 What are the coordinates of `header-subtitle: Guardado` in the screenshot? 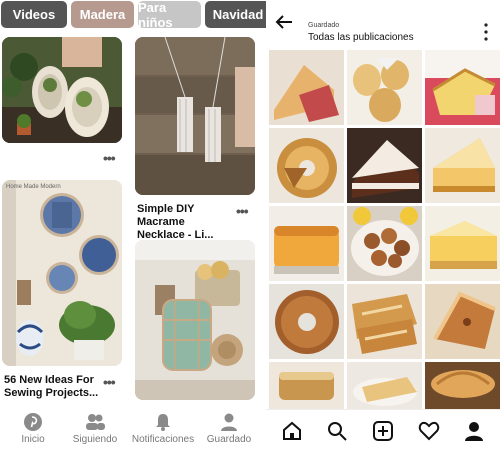 It's located at (324, 25).